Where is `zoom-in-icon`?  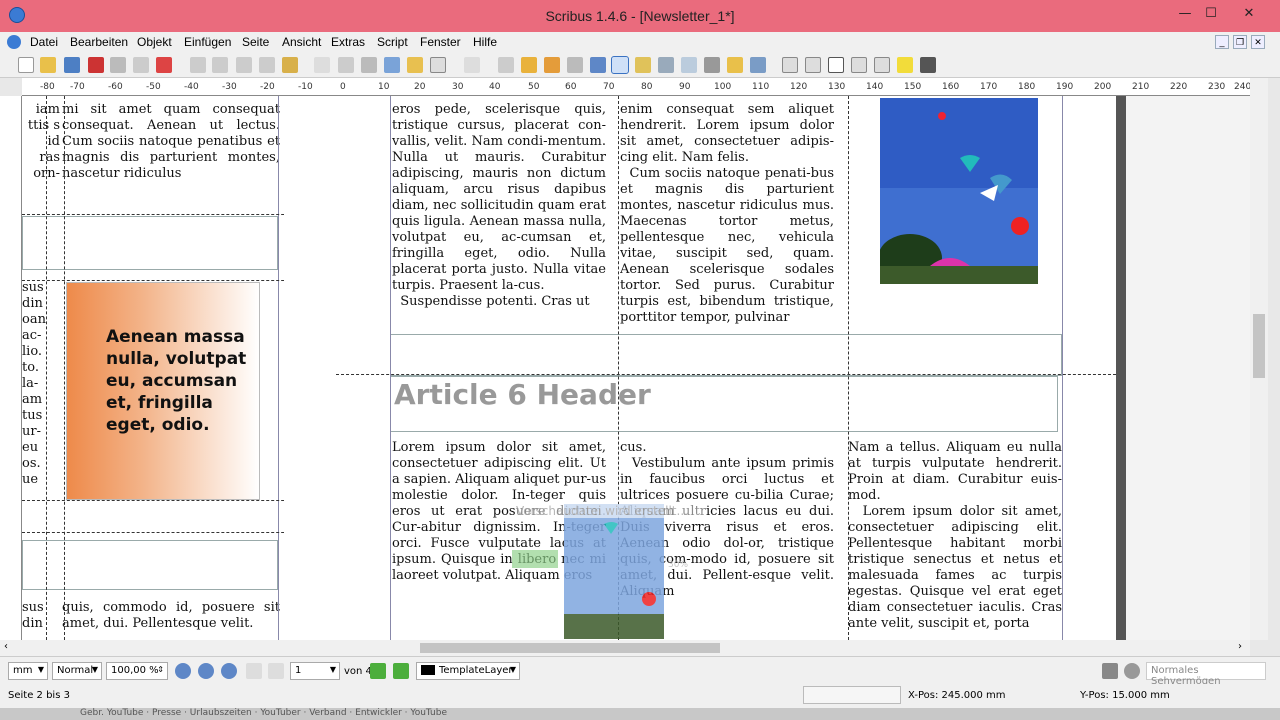
zoom-in-icon is located at coordinates (229, 671).